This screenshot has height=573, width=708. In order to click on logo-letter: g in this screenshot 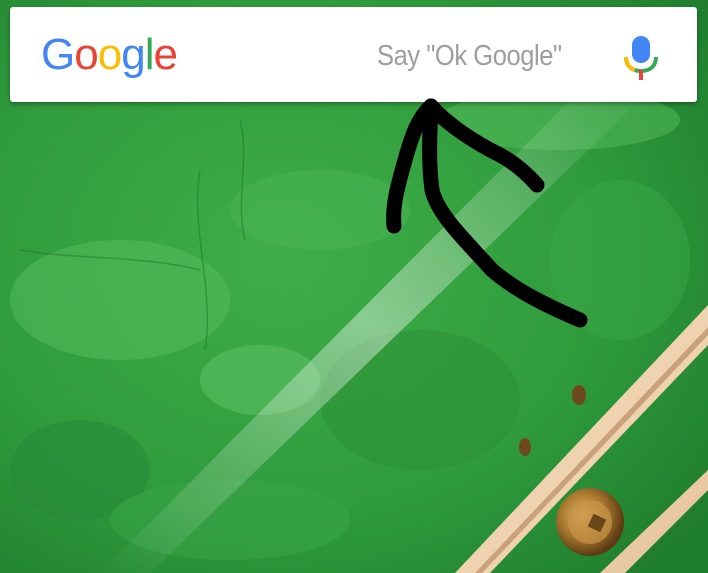, I will do `click(133, 54)`.